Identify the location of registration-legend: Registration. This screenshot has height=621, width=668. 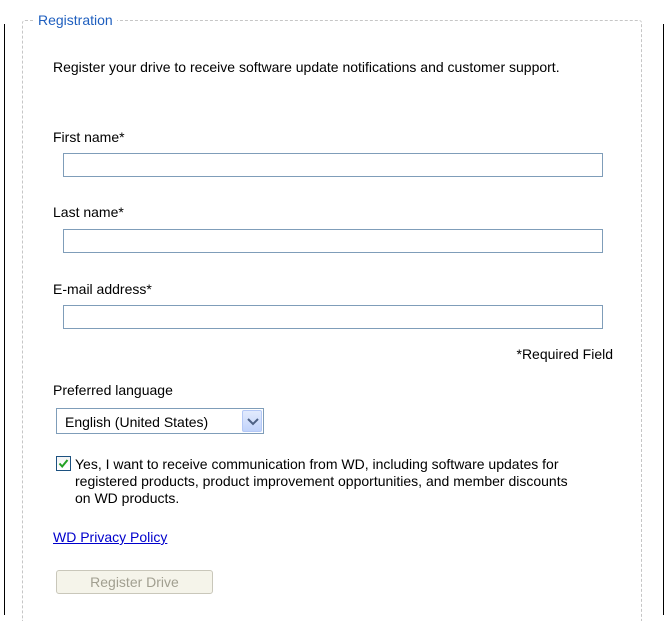
(75, 20).